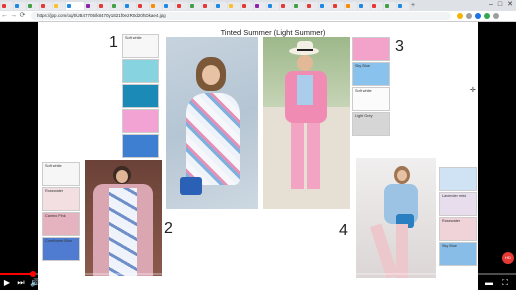 Image resolution: width=516 pixels, height=290 pixels. Describe the element at coordinates (17, 274) in the screenshot. I see `progress-fill` at that location.